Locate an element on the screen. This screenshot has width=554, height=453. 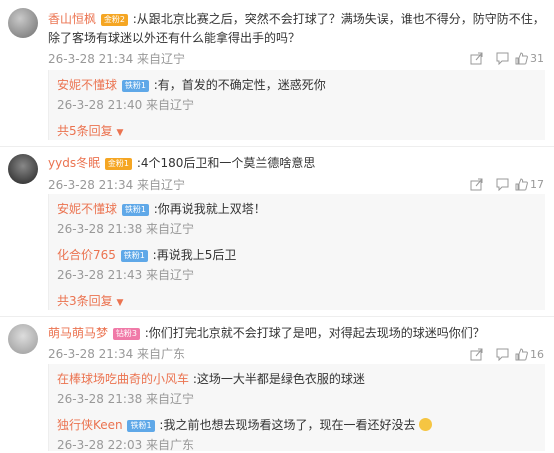
like-button: 17 is located at coordinates (529, 184).